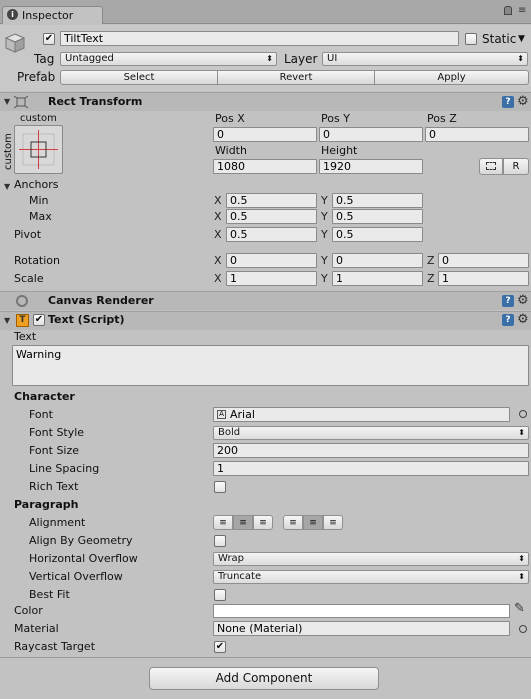 This screenshot has width=531, height=699. I want to click on font-style-dropdown: Bold ⬍, so click(371, 433).